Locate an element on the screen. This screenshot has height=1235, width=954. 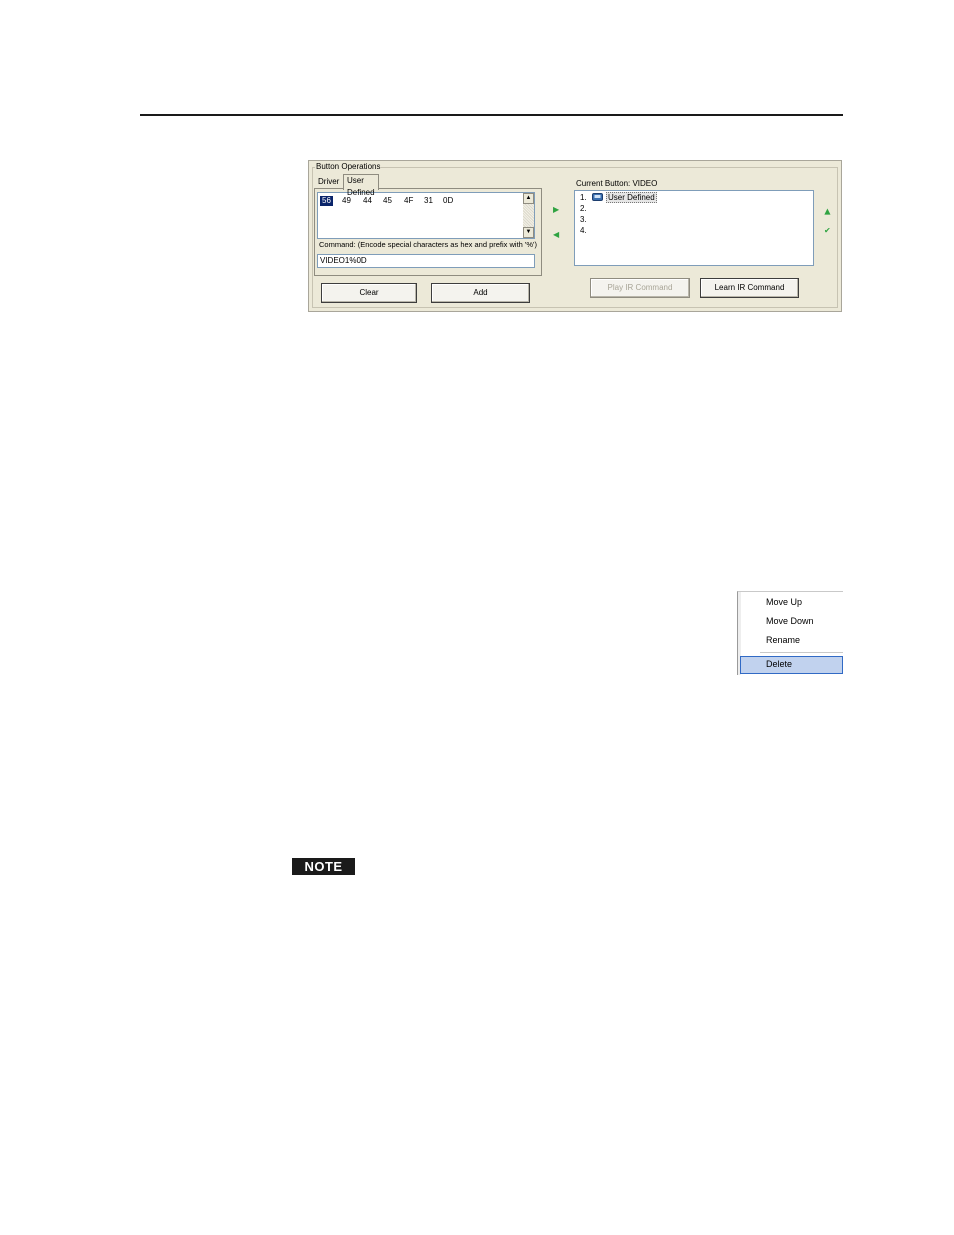
hex-byte: 31 is located at coordinates (428, 201).